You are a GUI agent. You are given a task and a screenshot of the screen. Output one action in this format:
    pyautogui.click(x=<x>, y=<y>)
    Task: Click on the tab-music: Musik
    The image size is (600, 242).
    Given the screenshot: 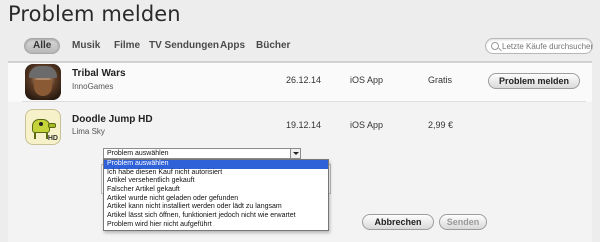 What is the action you would take?
    pyautogui.click(x=86, y=46)
    